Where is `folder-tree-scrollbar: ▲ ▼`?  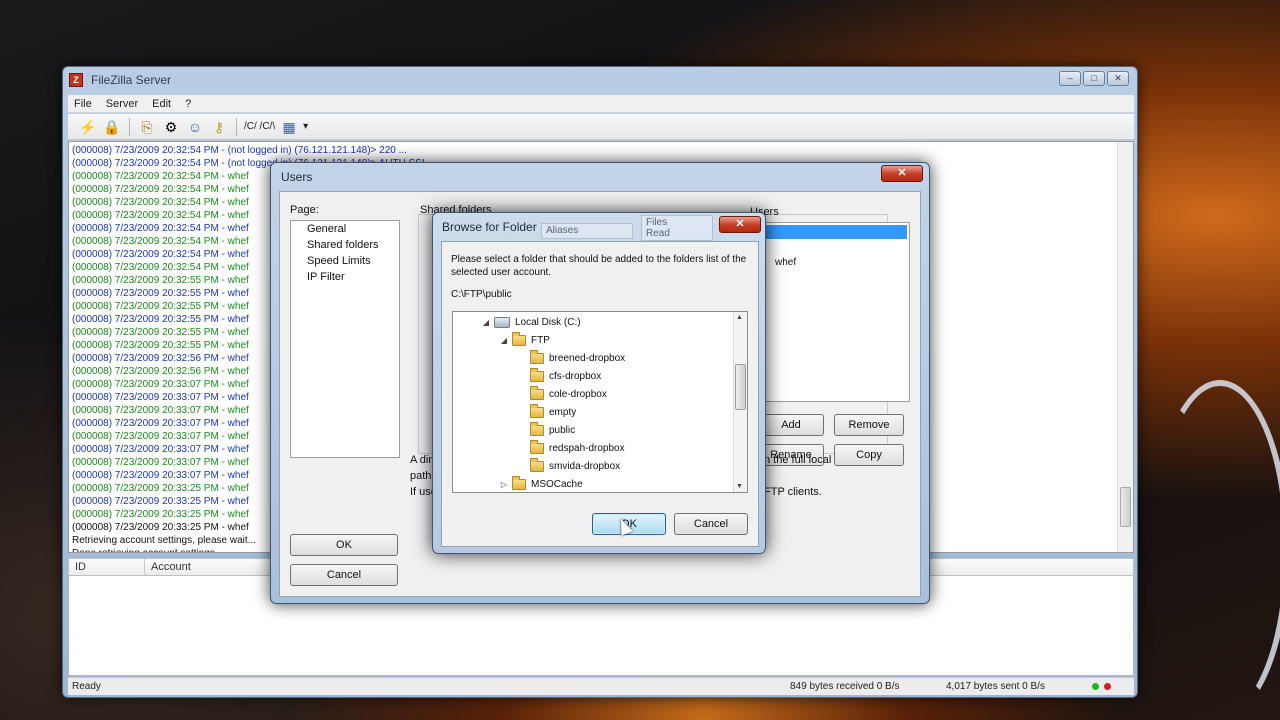
folder-tree-scrollbar: ▲ ▼ is located at coordinates (740, 402).